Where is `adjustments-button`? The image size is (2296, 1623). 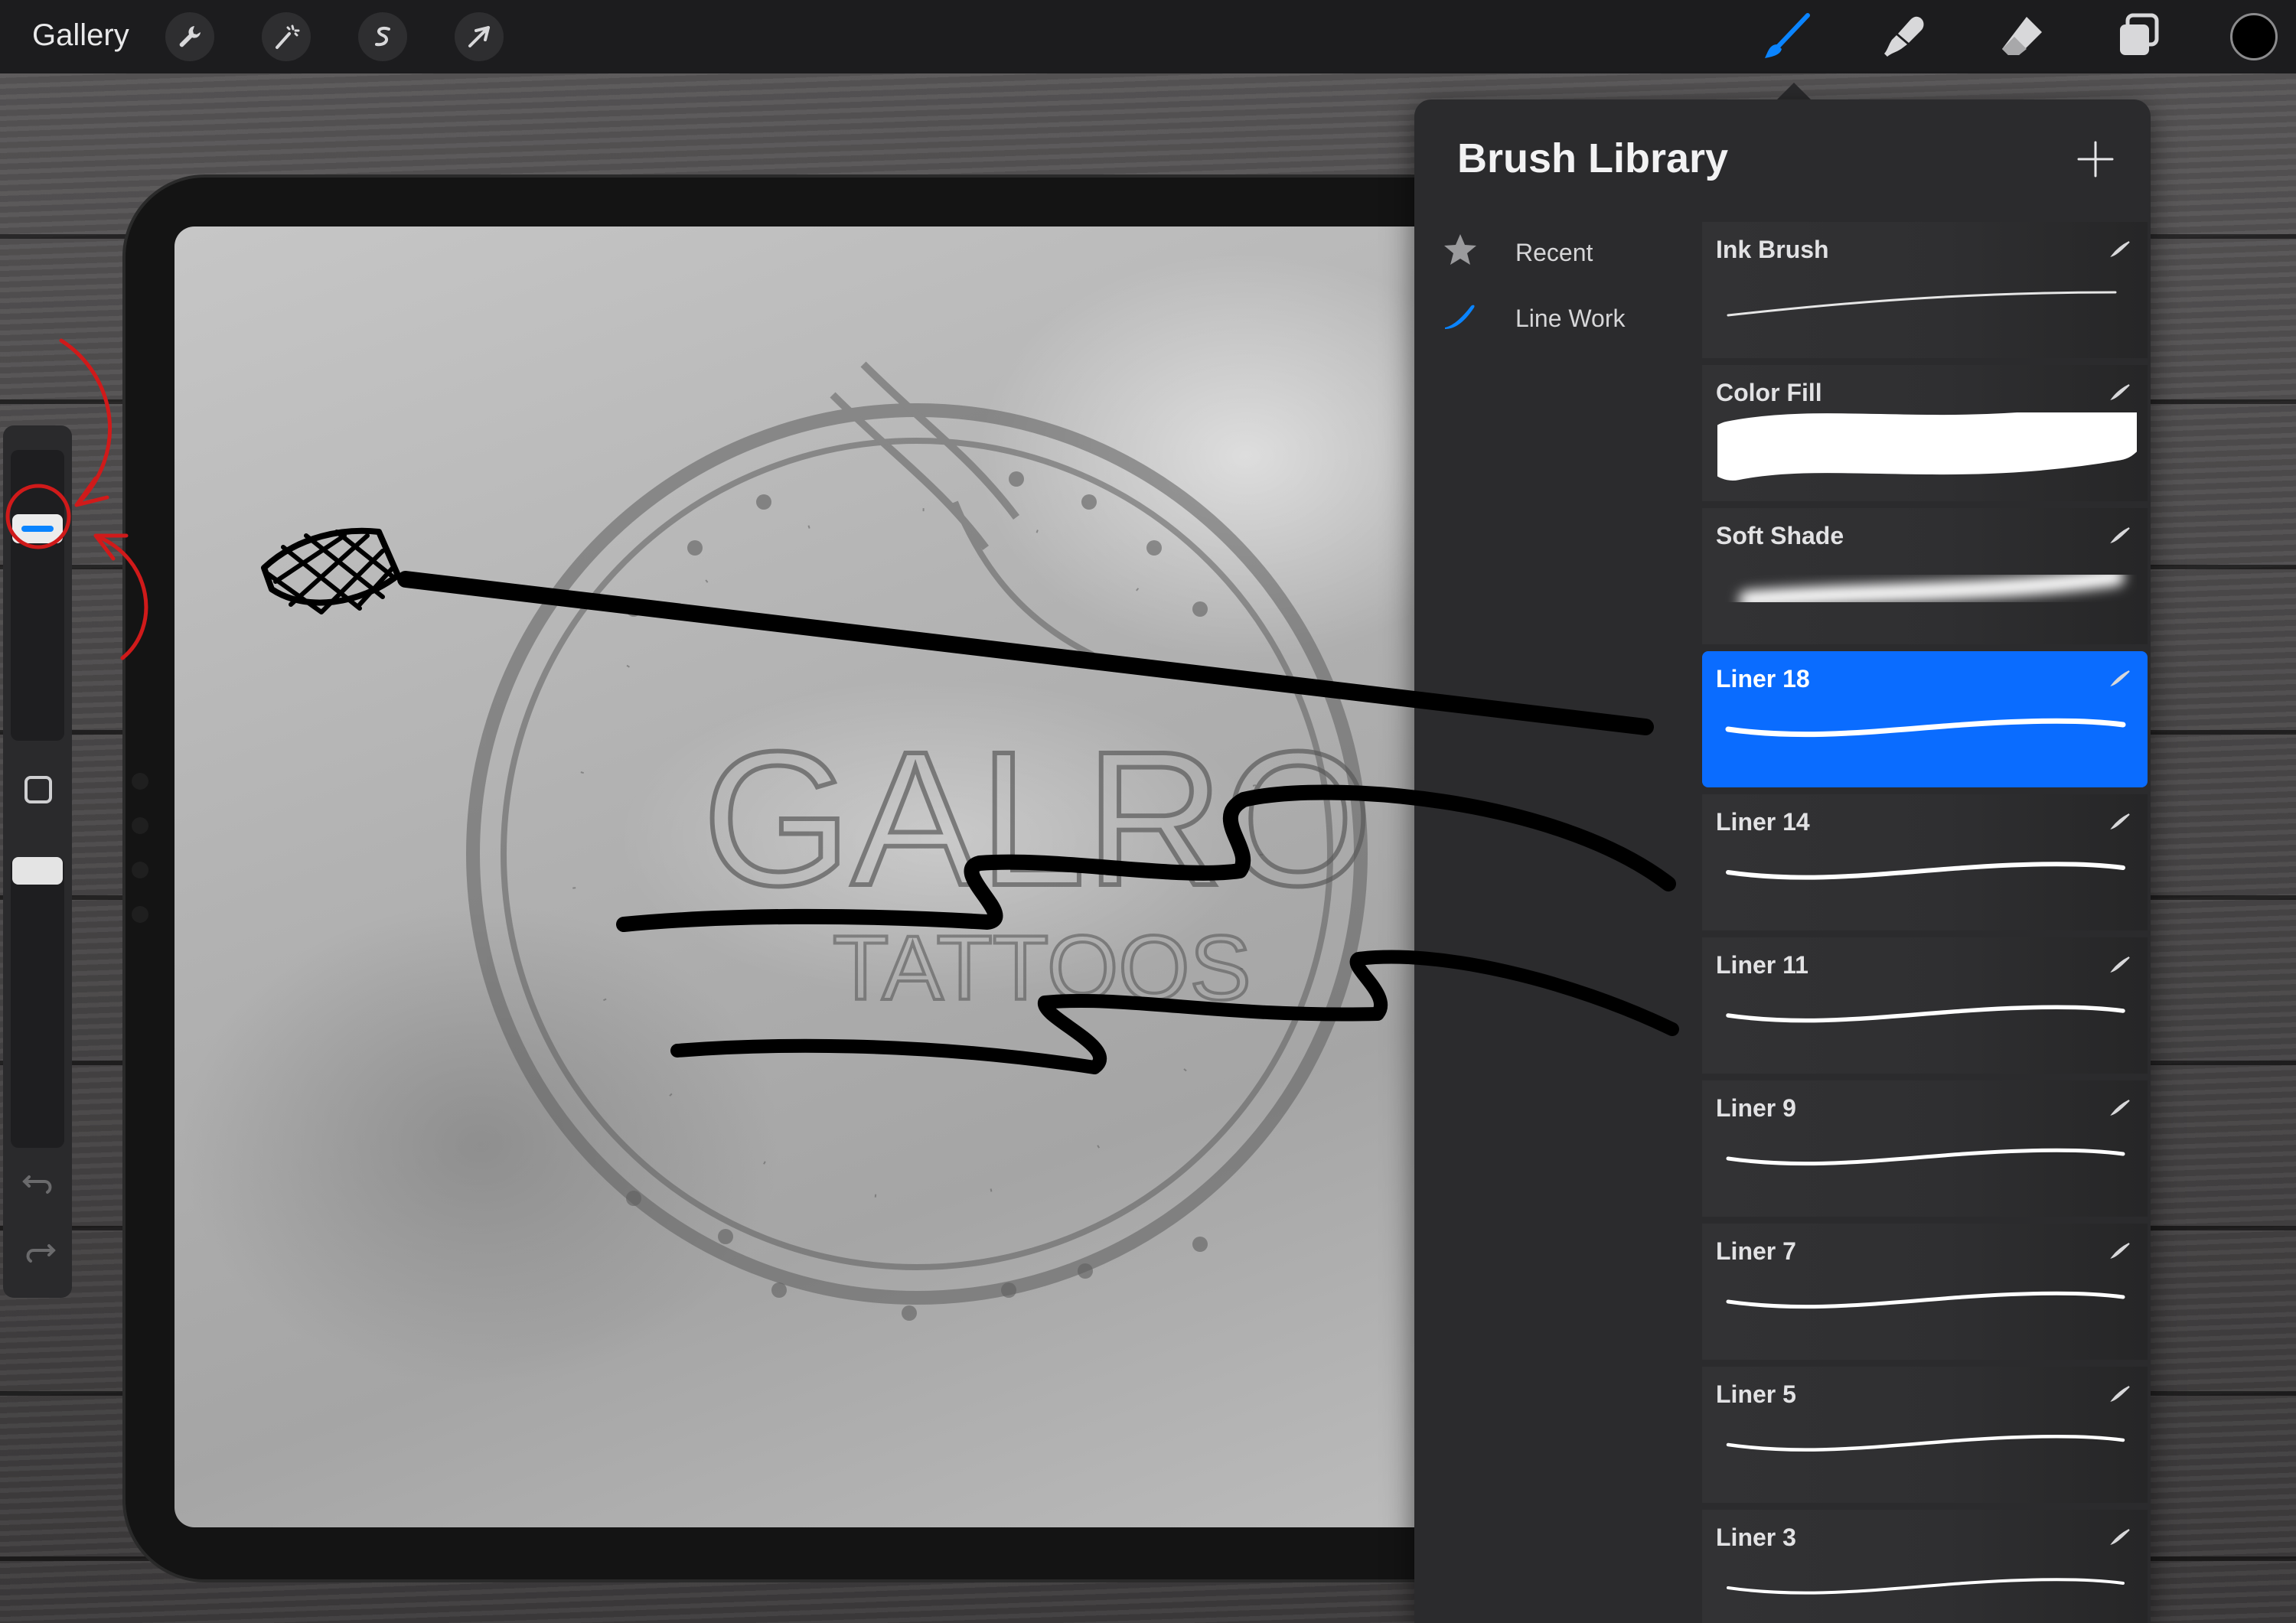
adjustments-button is located at coordinates (286, 36).